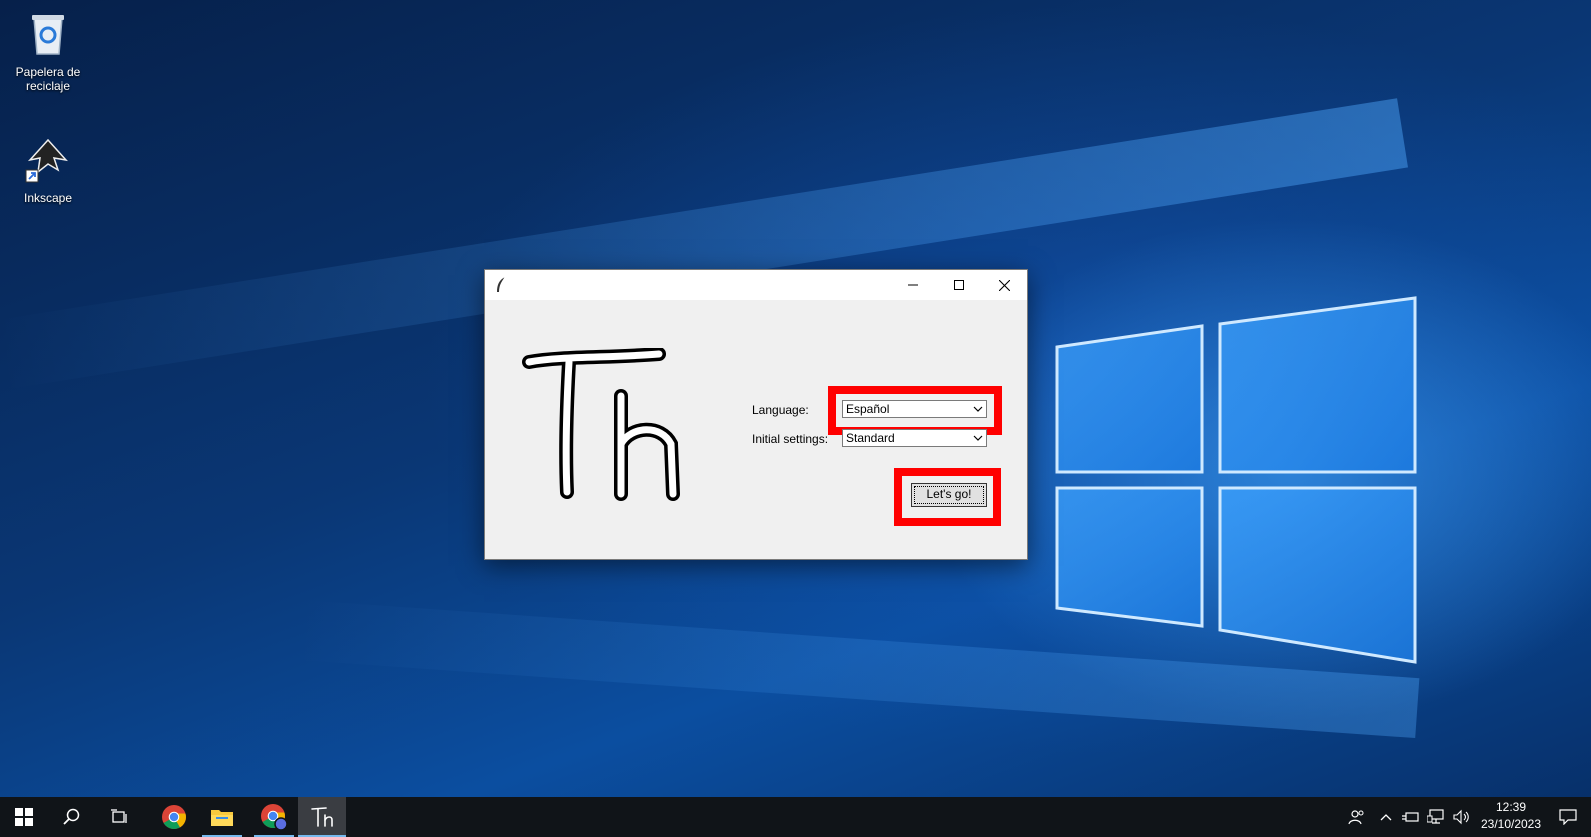 Image resolution: width=1591 pixels, height=837 pixels. I want to click on network-icon, so click(1435, 816).